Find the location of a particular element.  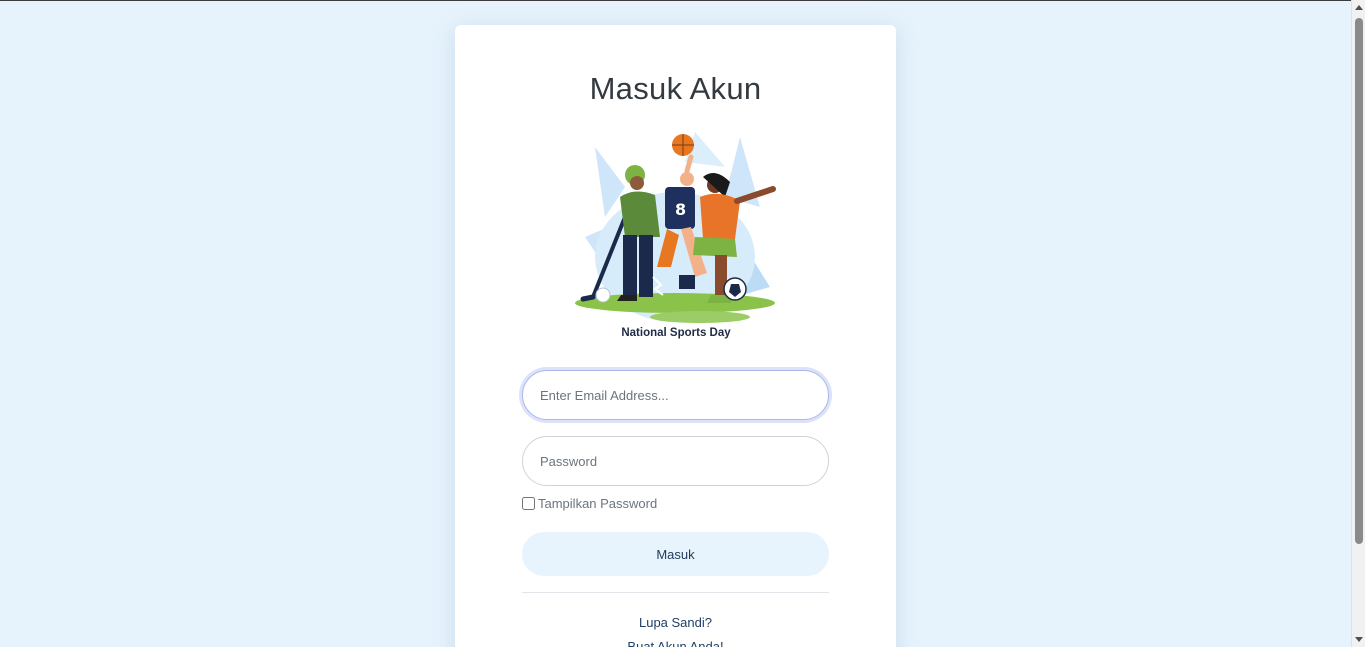

show-password-toggle: Tampilkan Password is located at coordinates (589, 503).